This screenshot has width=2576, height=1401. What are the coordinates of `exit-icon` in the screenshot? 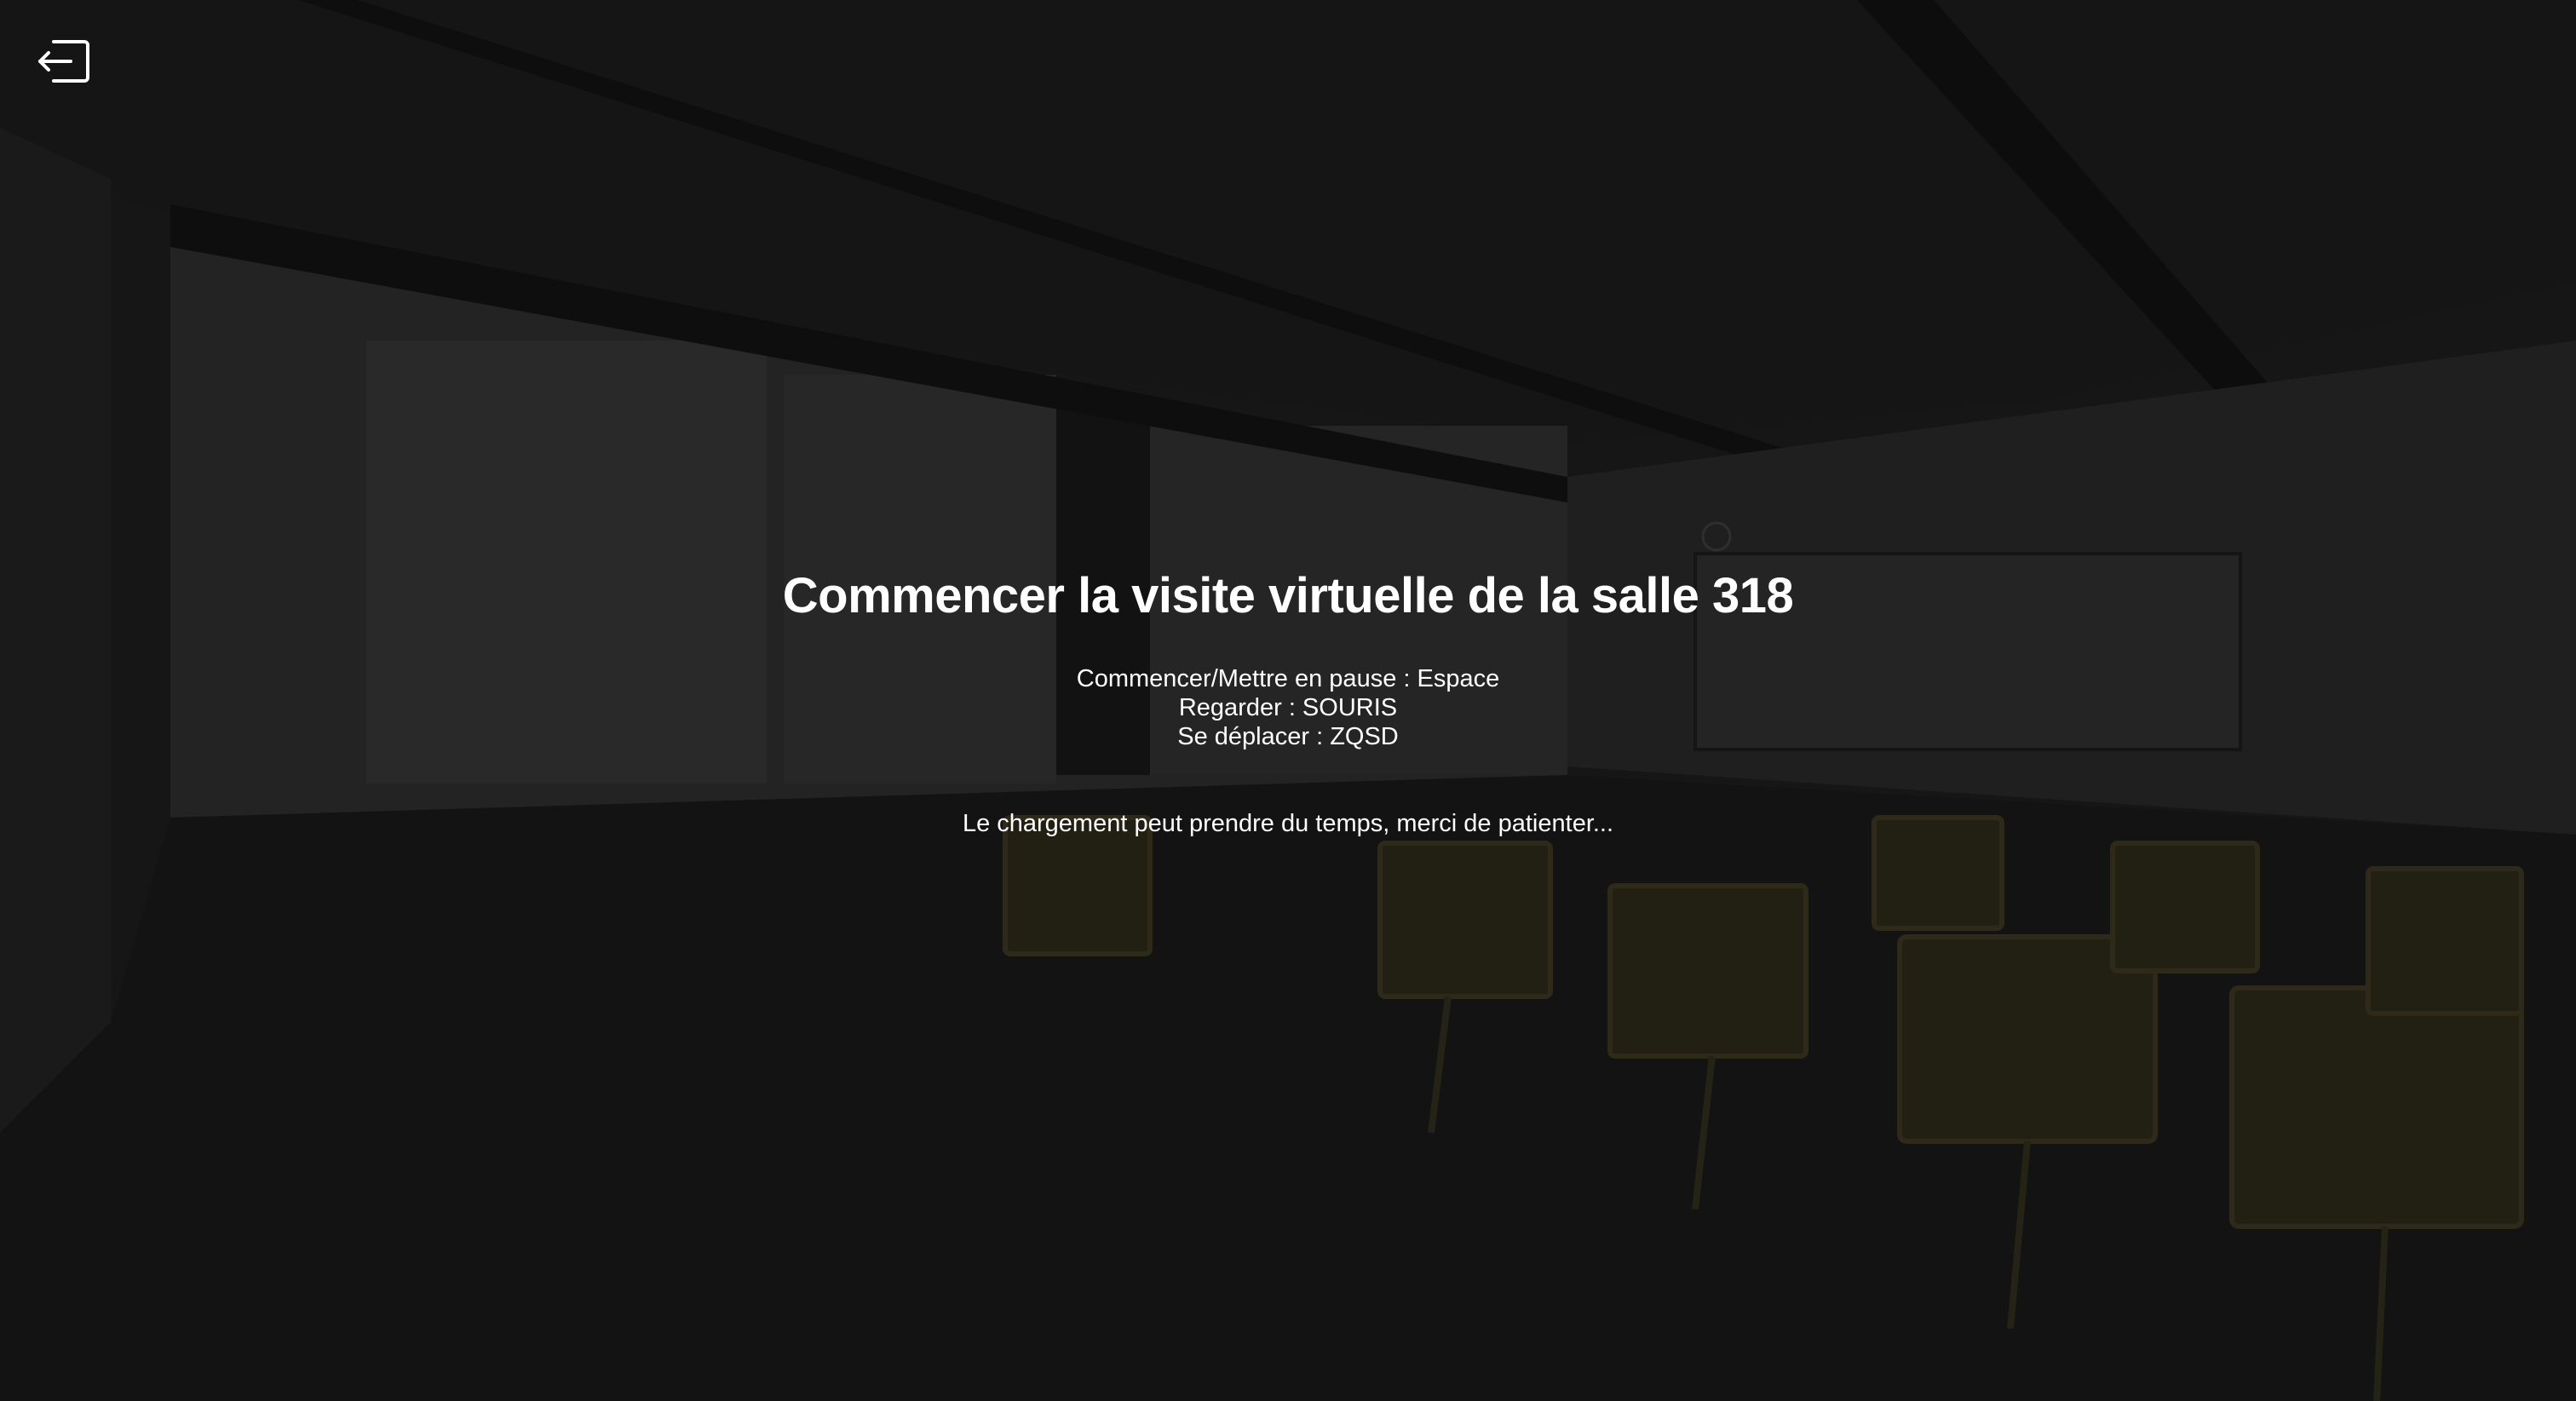 It's located at (64, 61).